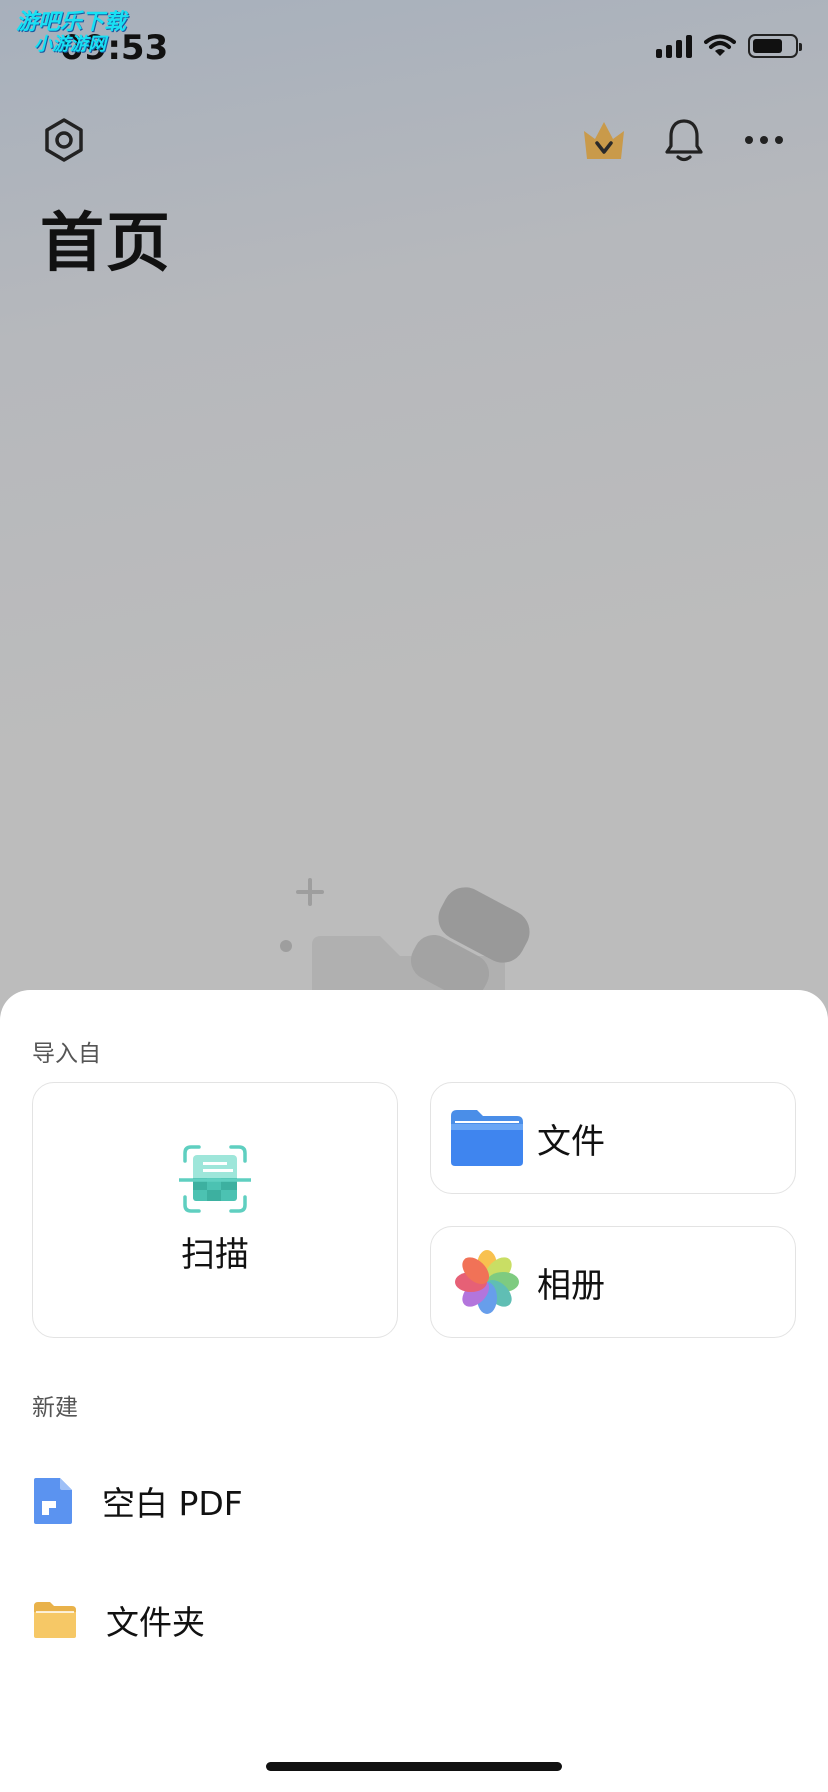 This screenshot has height=1792, width=828. Describe the element at coordinates (66, 1054) in the screenshot. I see `import-section-label: 导入自` at that location.